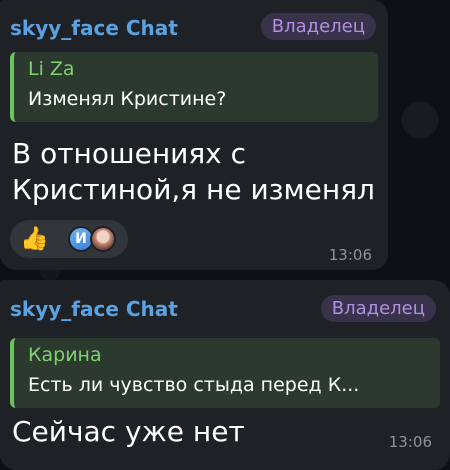 The image size is (450, 470). I want to click on thumbs-up-icon: 👍, so click(34, 239).